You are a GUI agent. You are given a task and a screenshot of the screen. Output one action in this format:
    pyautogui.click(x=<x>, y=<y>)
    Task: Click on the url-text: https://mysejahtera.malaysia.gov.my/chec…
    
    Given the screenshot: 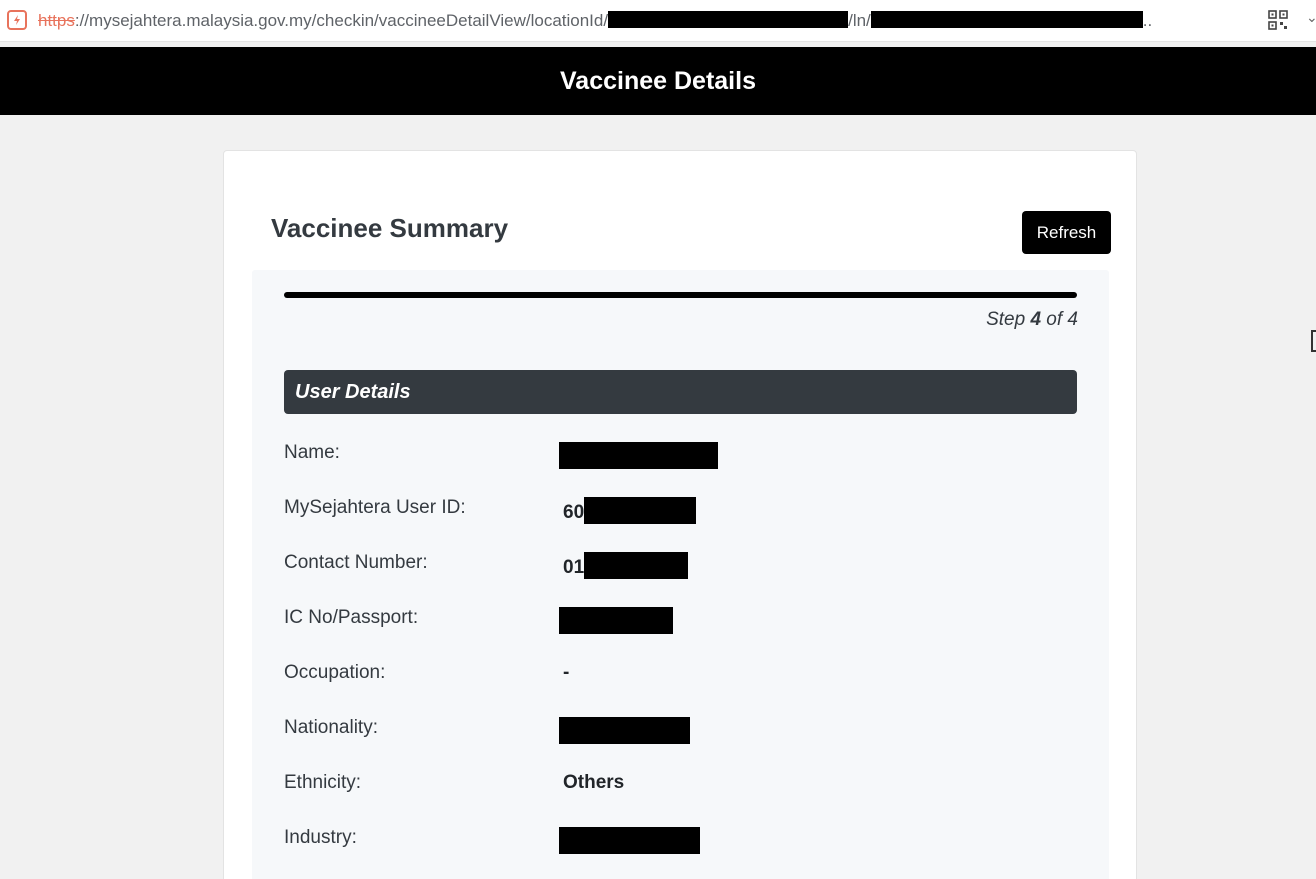 What is the action you would take?
    pyautogui.click(x=595, y=21)
    